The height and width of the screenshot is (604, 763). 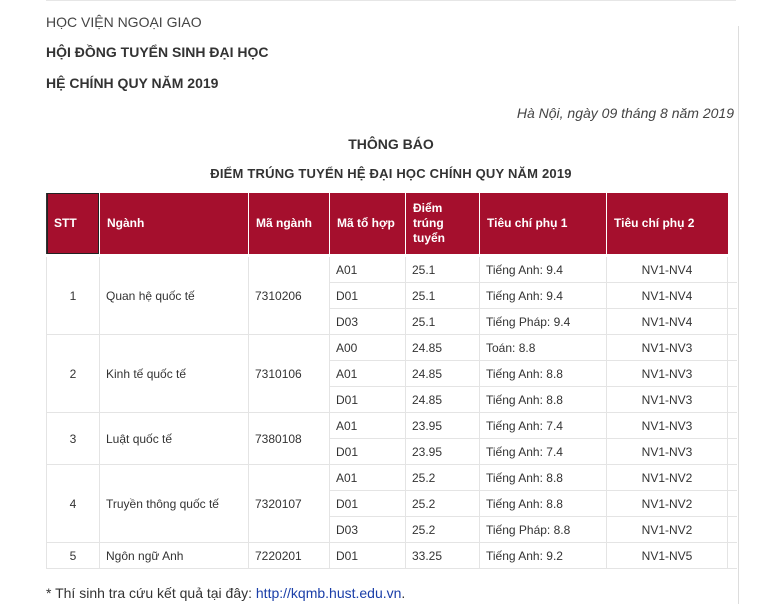 I want to click on column-header-criteria-2: Tiêu chí phụ 2, so click(x=667, y=225).